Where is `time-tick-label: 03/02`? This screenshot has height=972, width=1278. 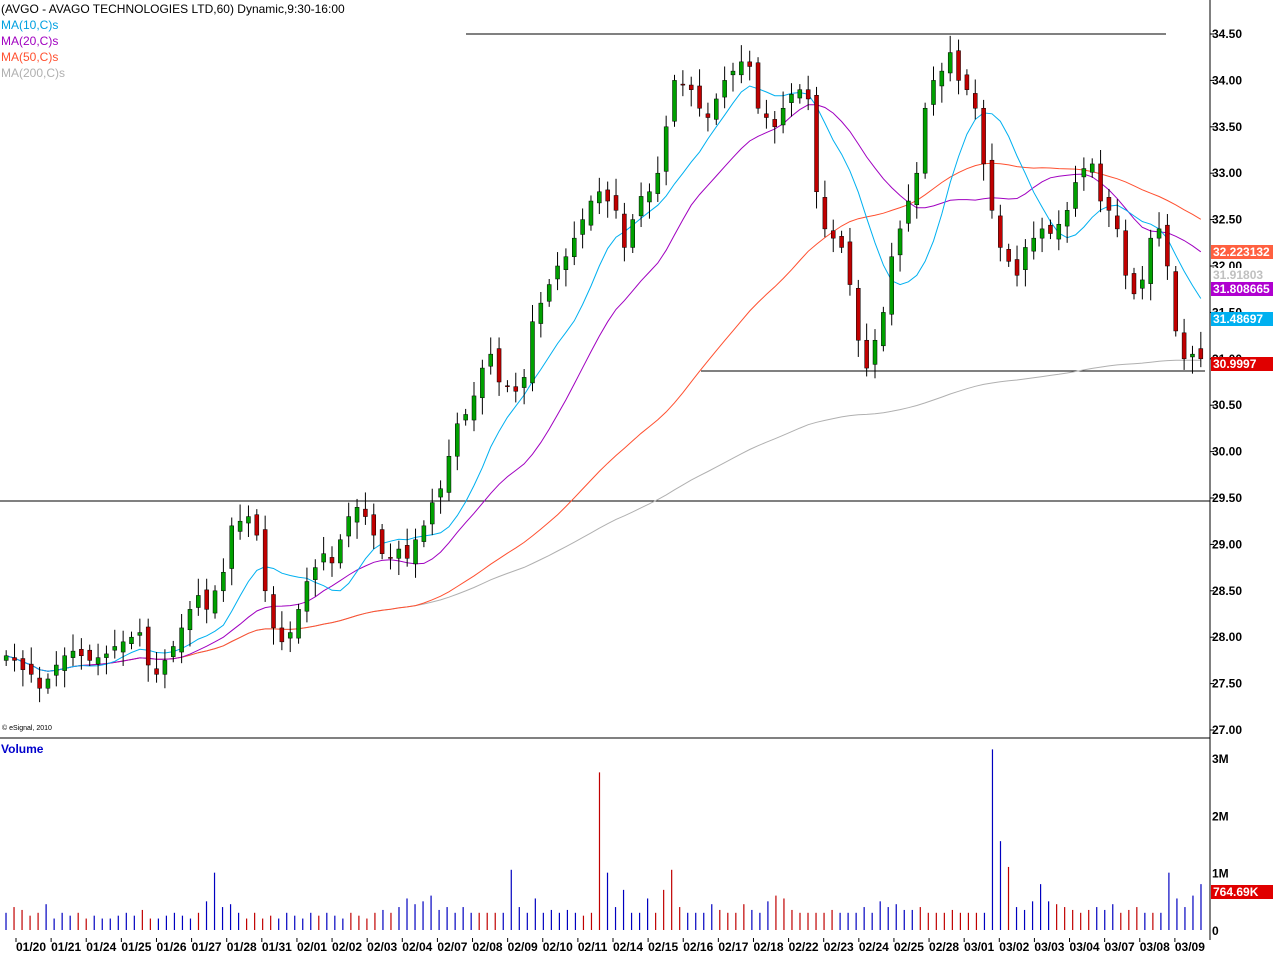
time-tick-label: 03/02 is located at coordinates (1014, 947).